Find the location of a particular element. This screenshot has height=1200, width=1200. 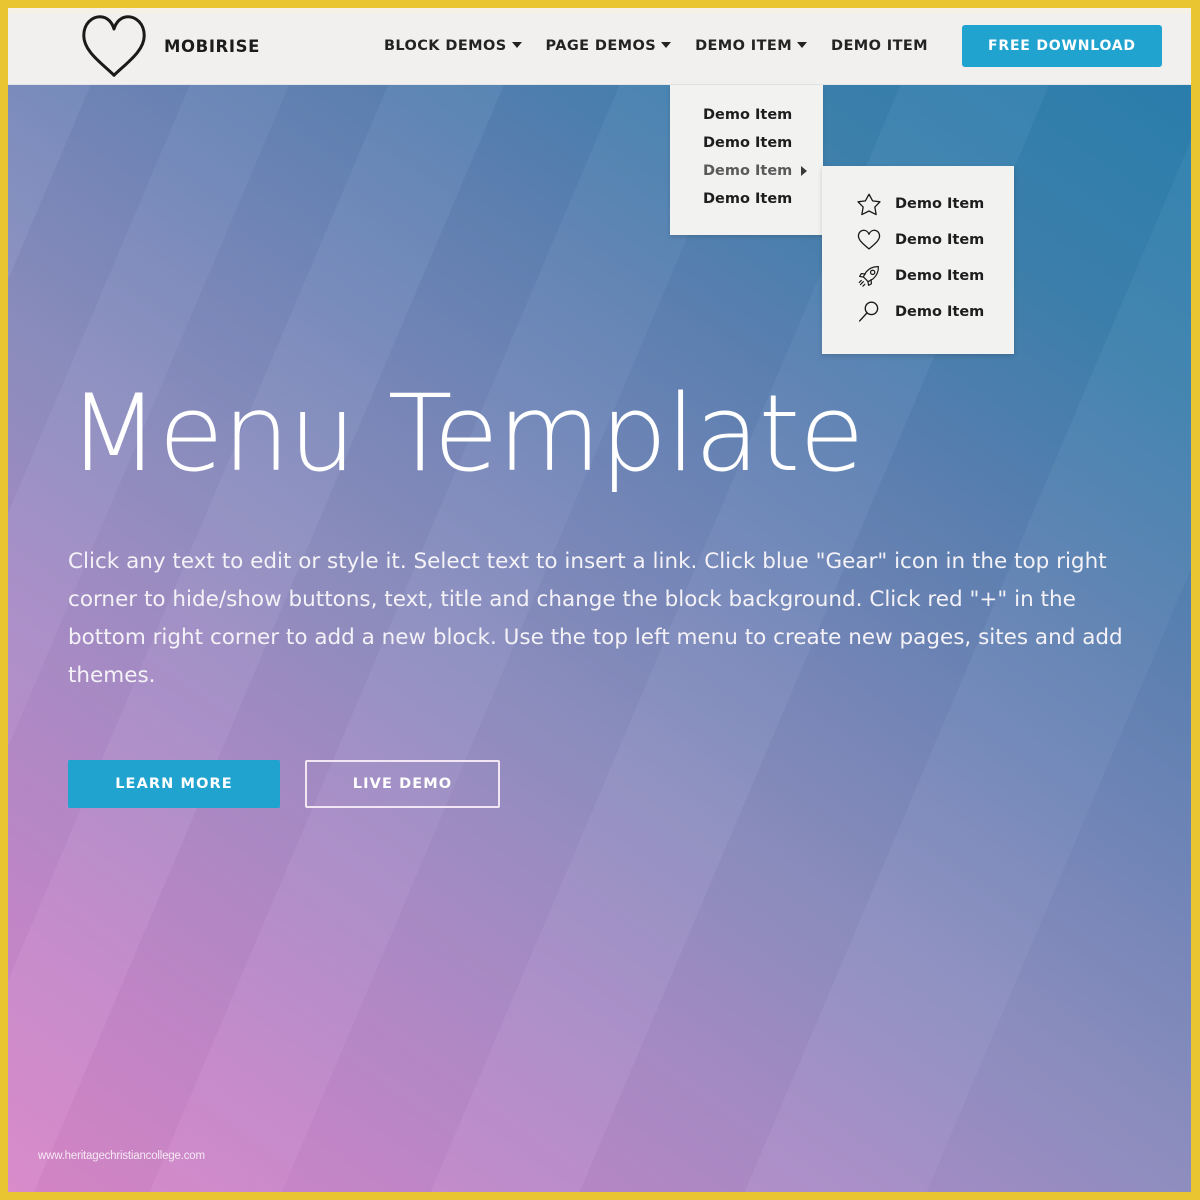

free-download-button: FREE DOWNLOAD is located at coordinates (1062, 46).